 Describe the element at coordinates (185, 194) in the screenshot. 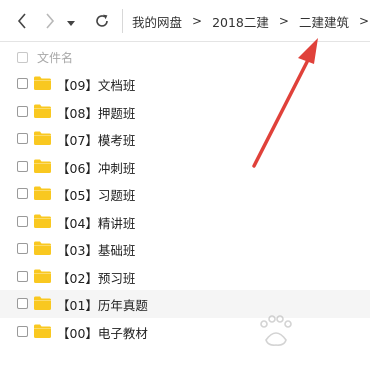

I see `folder-row: 【05】习题班` at that location.